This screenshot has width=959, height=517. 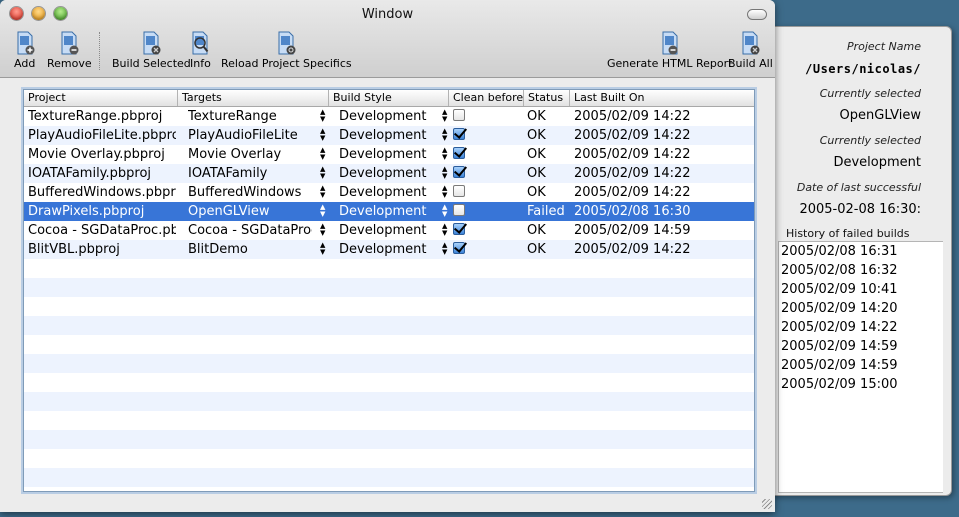 What do you see at coordinates (151, 63) in the screenshot?
I see `build-selected-label: Build Selected` at bounding box center [151, 63].